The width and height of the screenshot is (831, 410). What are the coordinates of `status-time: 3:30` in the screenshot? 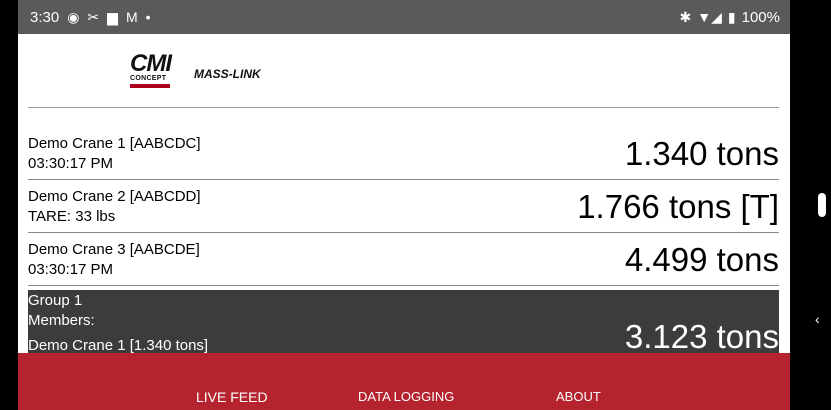 It's located at (45, 17).